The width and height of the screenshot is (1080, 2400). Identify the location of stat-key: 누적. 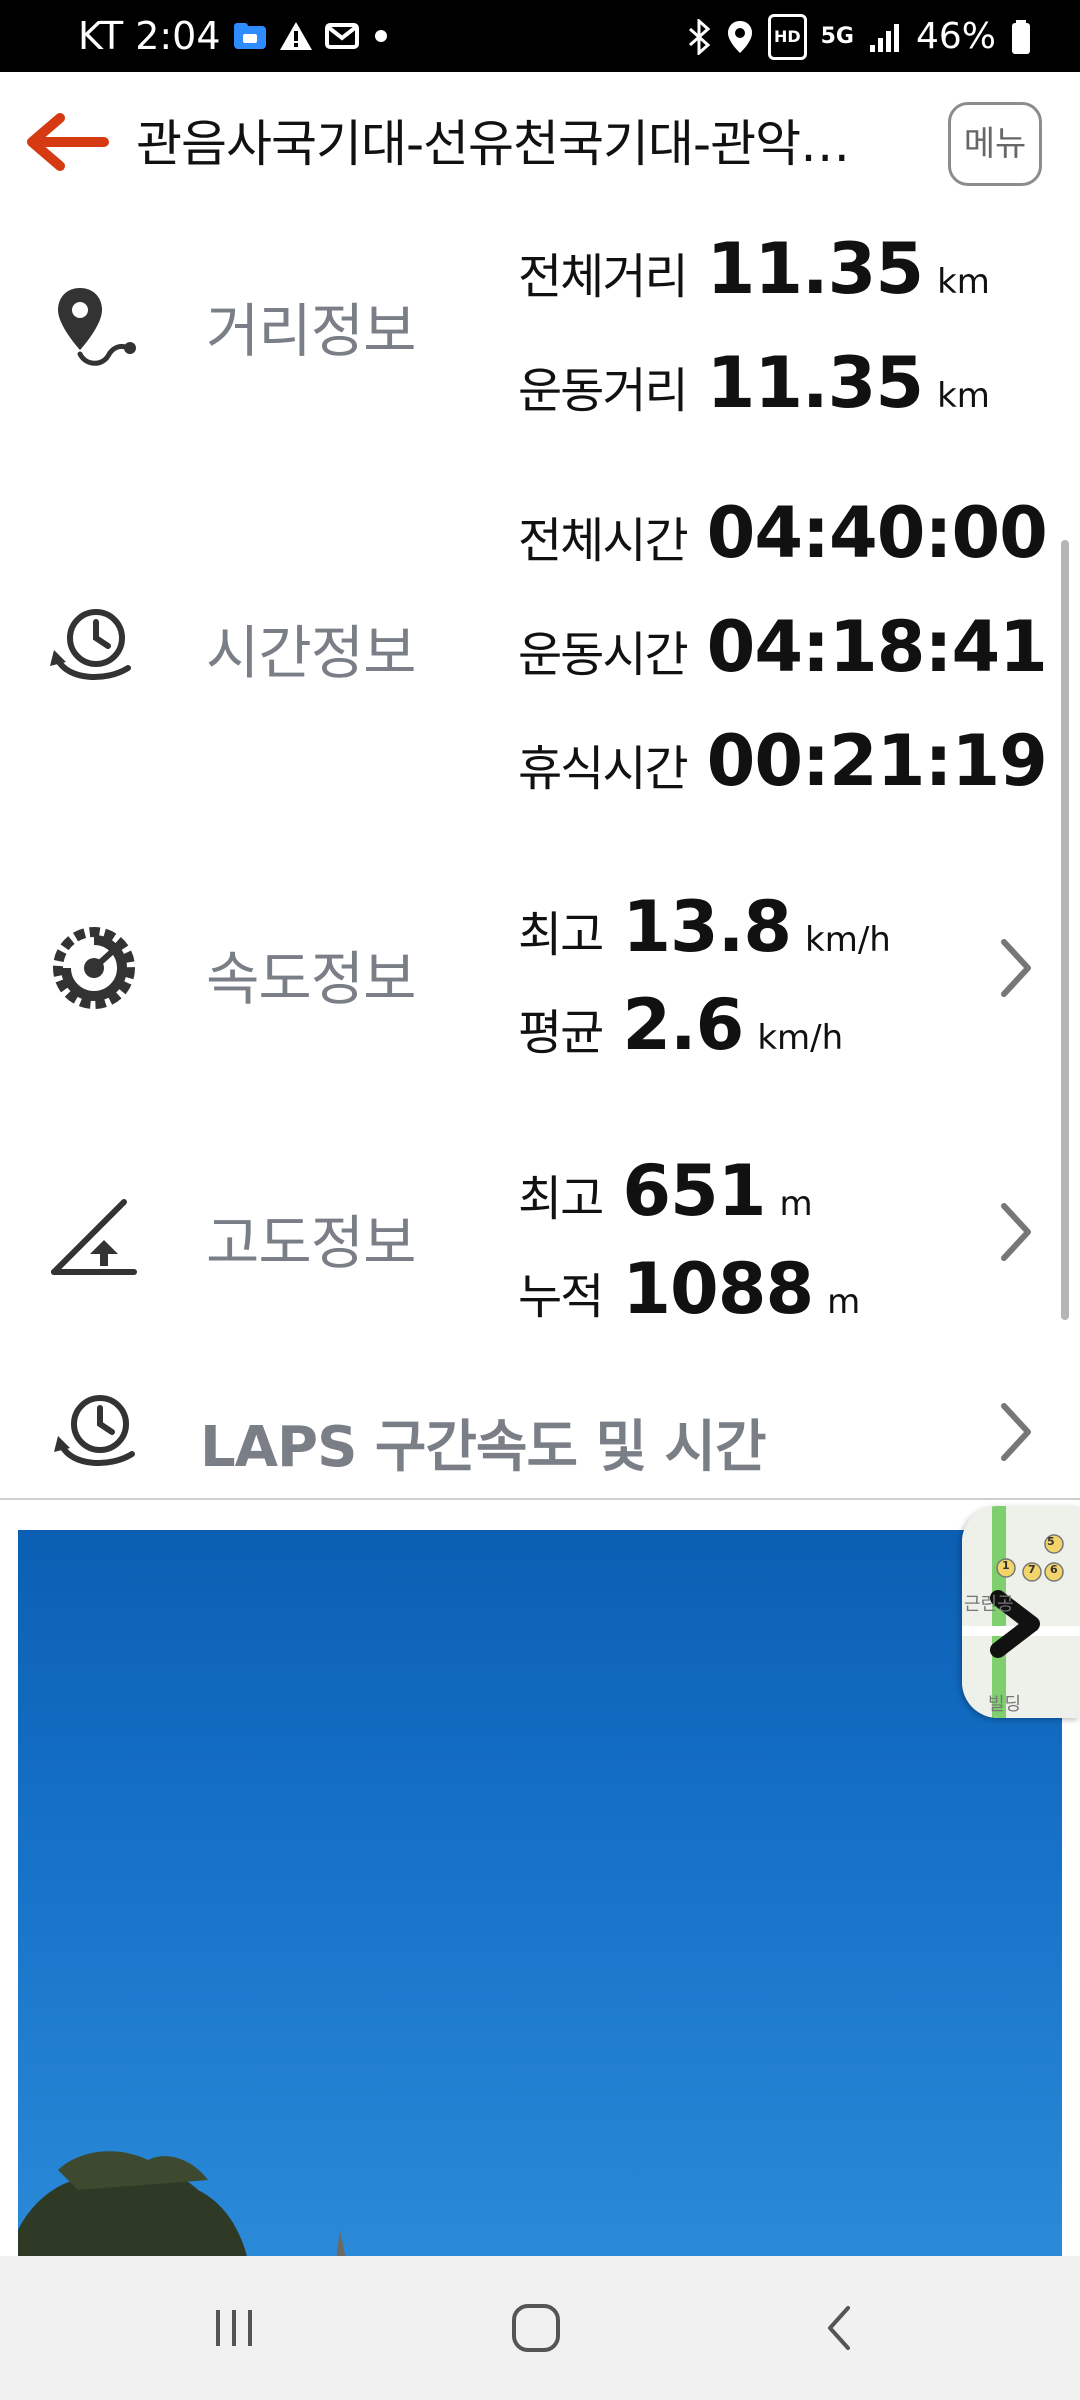
(561, 1297).